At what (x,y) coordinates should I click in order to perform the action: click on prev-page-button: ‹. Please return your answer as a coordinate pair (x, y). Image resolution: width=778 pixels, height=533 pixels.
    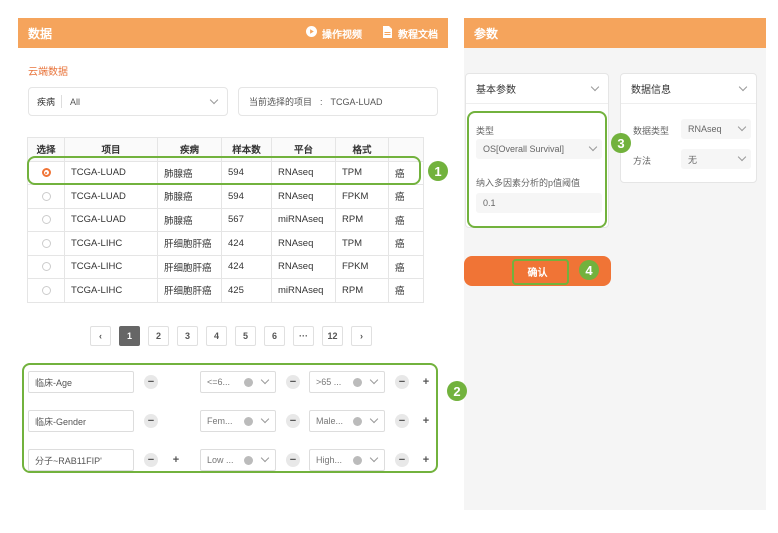
    Looking at the image, I should click on (100, 336).